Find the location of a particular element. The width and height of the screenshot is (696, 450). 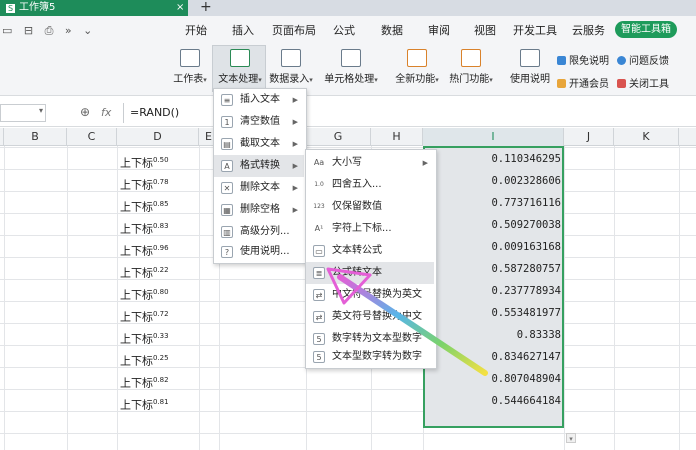

all-features-icon is located at coordinates (417, 58).